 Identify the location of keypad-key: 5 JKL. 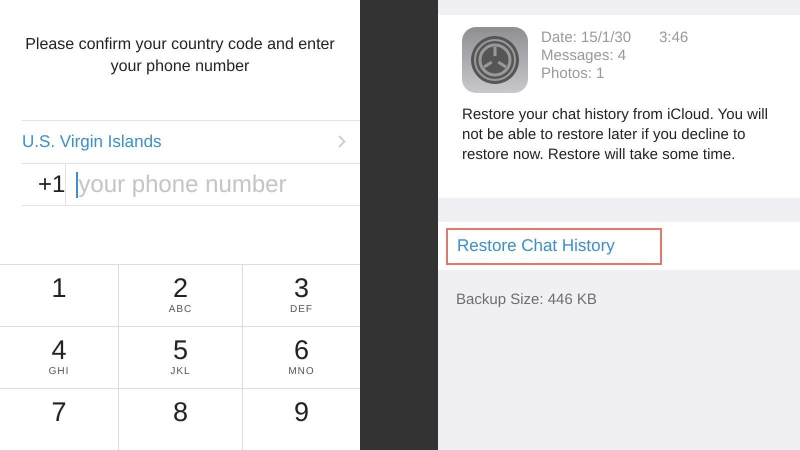
(180, 357).